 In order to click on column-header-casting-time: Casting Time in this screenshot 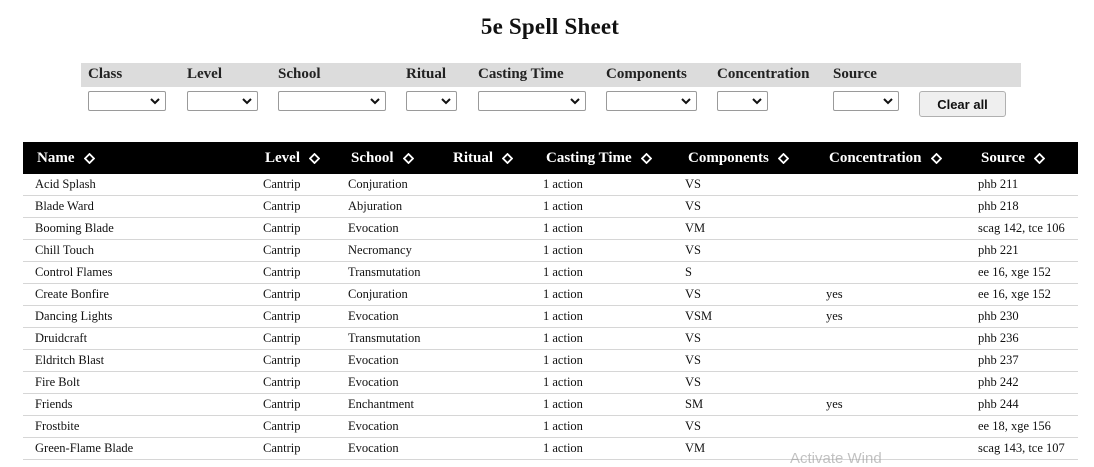, I will do `click(599, 158)`.